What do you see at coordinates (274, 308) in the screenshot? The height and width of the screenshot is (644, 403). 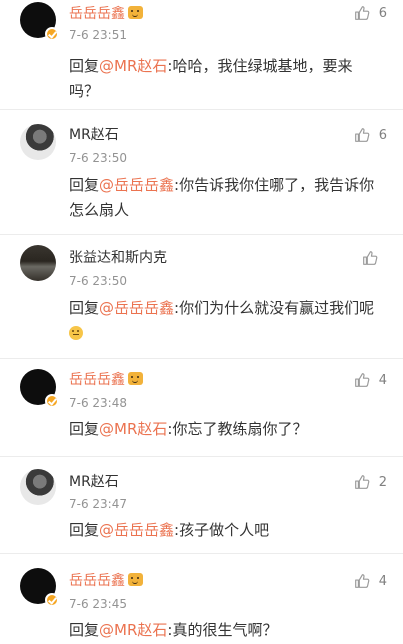 I see `comment-body: :你们为什么就没有赢过我们呢` at bounding box center [274, 308].